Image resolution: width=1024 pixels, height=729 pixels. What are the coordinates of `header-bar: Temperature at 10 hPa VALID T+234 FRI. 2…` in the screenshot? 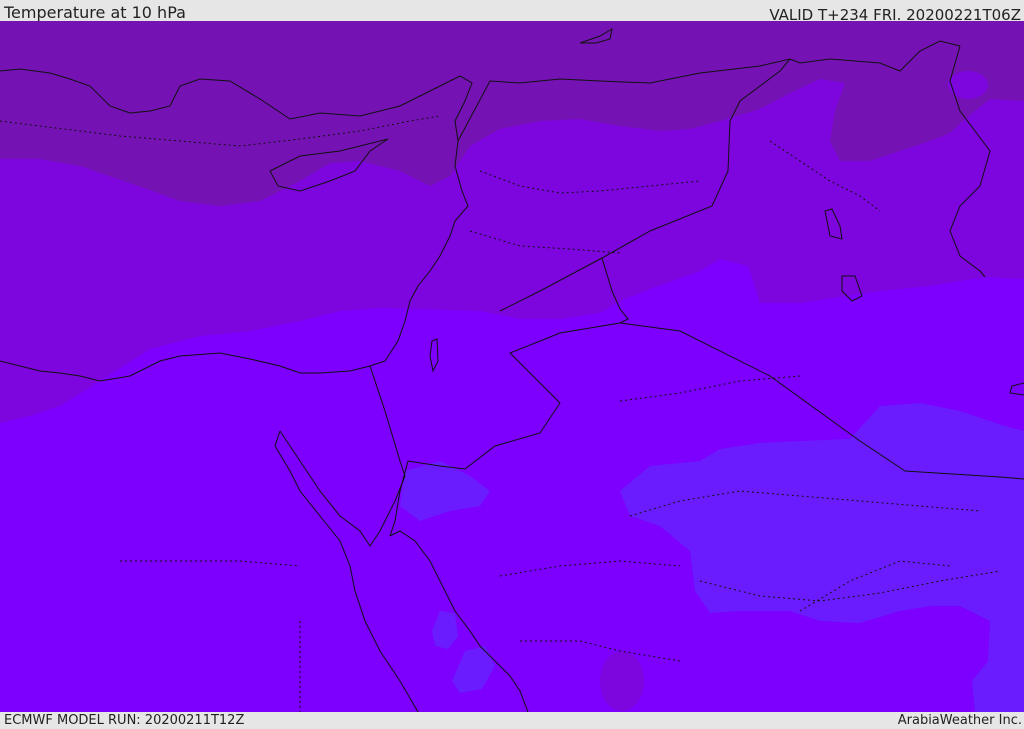 It's located at (512, 12).